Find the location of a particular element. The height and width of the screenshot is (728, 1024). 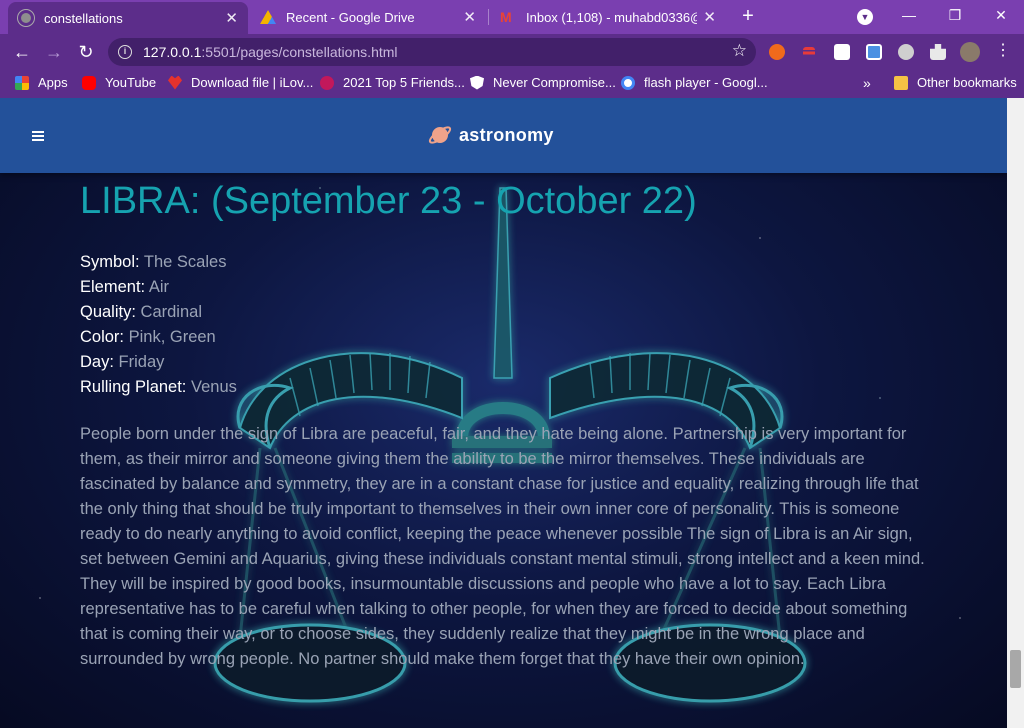

back-button: ← is located at coordinates (22, 52).